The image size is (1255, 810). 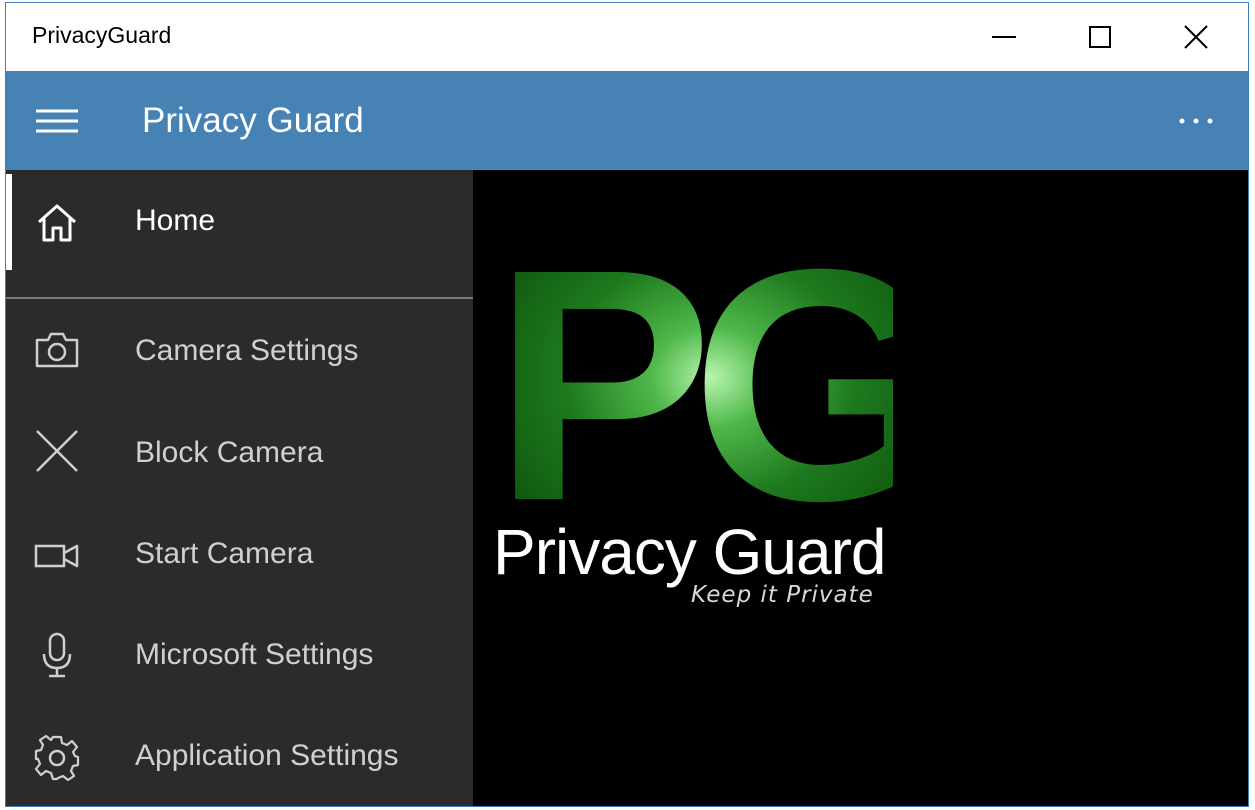 What do you see at coordinates (782, 595) in the screenshot?
I see `logo-tagline: Keep it Private` at bounding box center [782, 595].